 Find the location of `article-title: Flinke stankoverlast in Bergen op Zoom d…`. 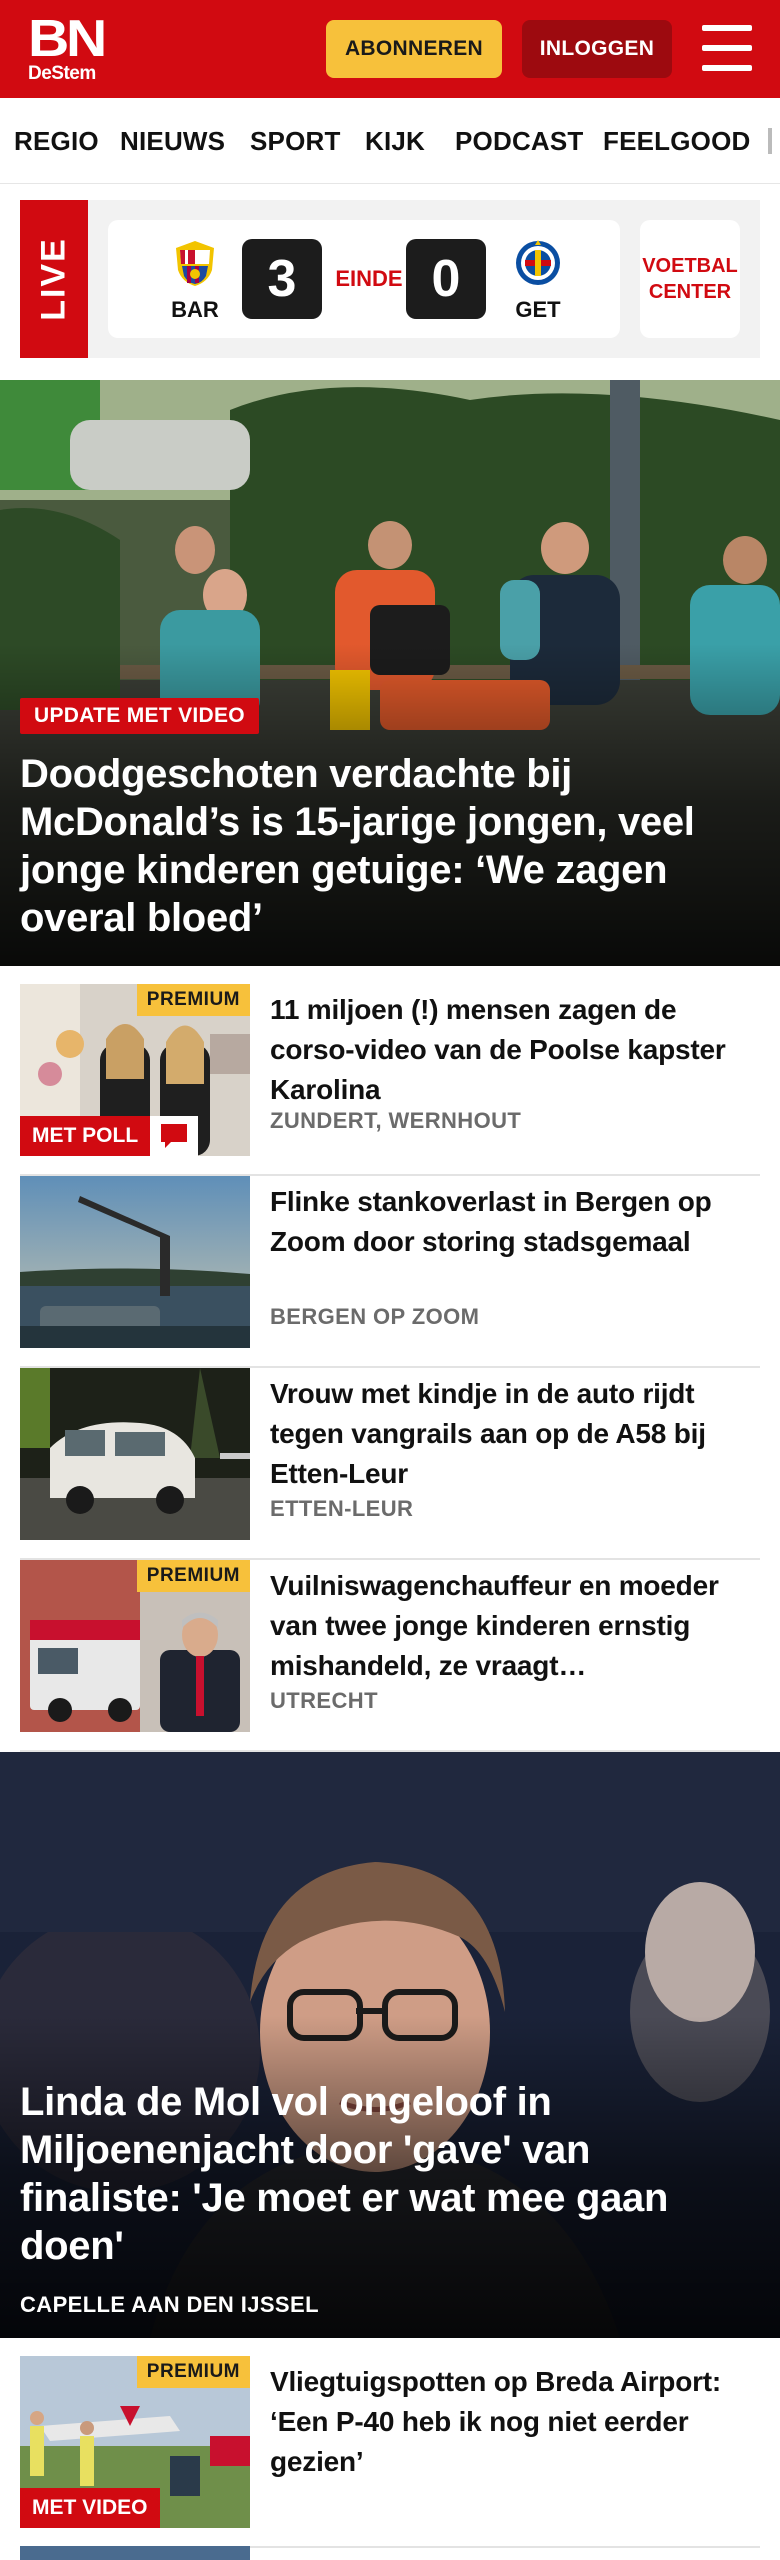

article-title: Flinke stankoverlast in Bergen op Zoom d… is located at coordinates (515, 1222).